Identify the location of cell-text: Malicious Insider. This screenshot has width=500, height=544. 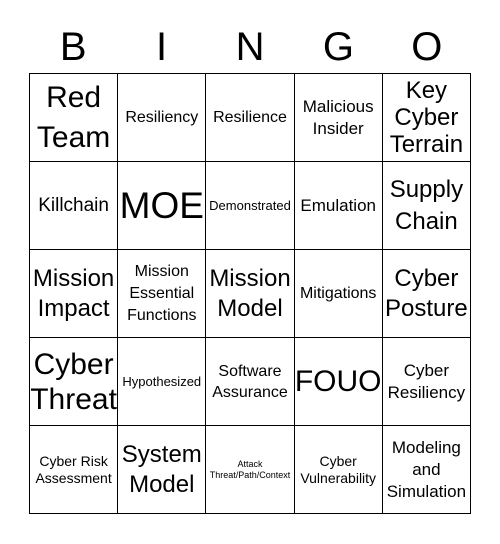
(338, 117).